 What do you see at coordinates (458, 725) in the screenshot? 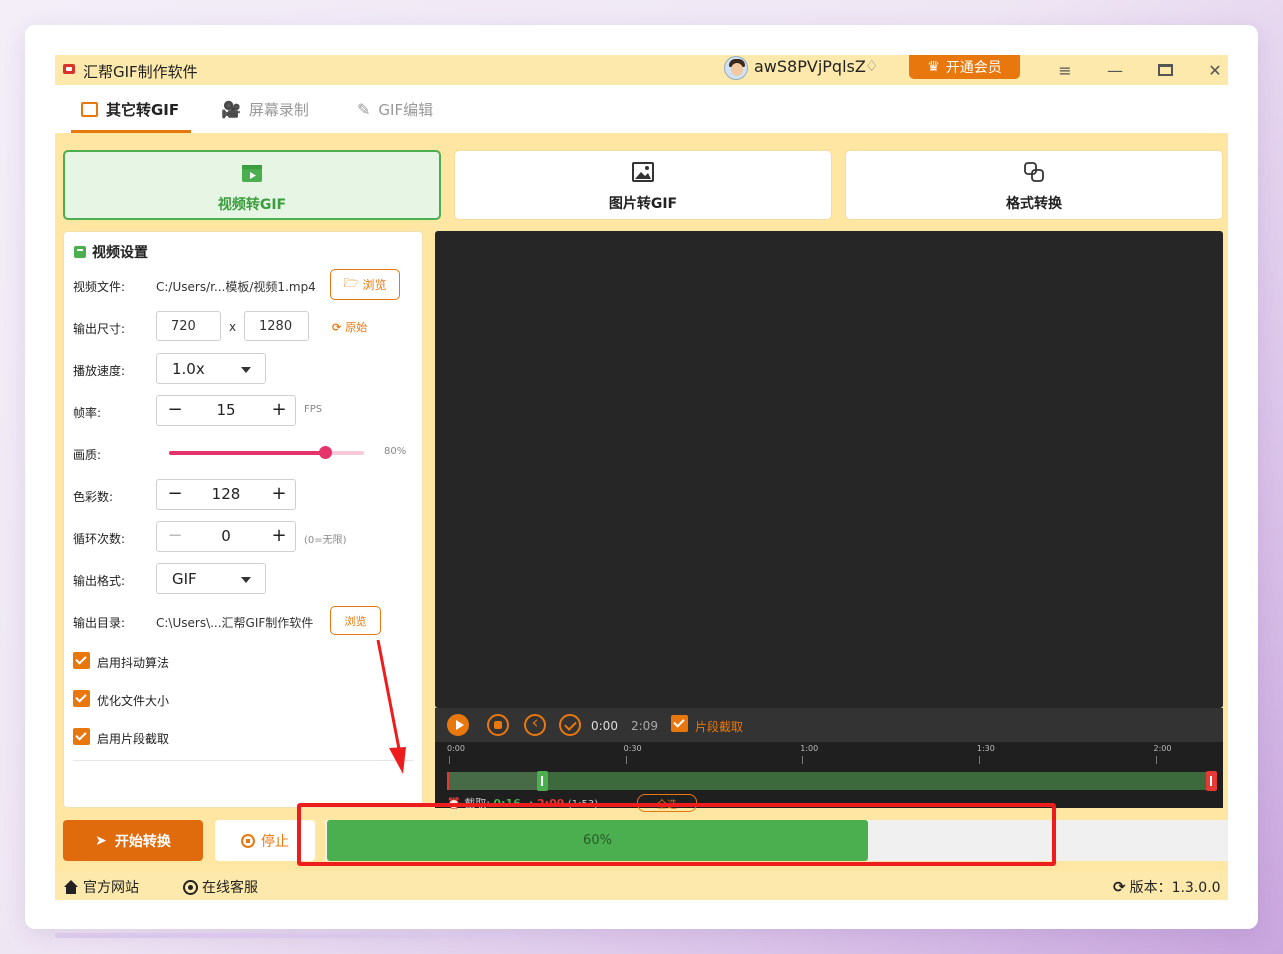
I see `play-icon` at bounding box center [458, 725].